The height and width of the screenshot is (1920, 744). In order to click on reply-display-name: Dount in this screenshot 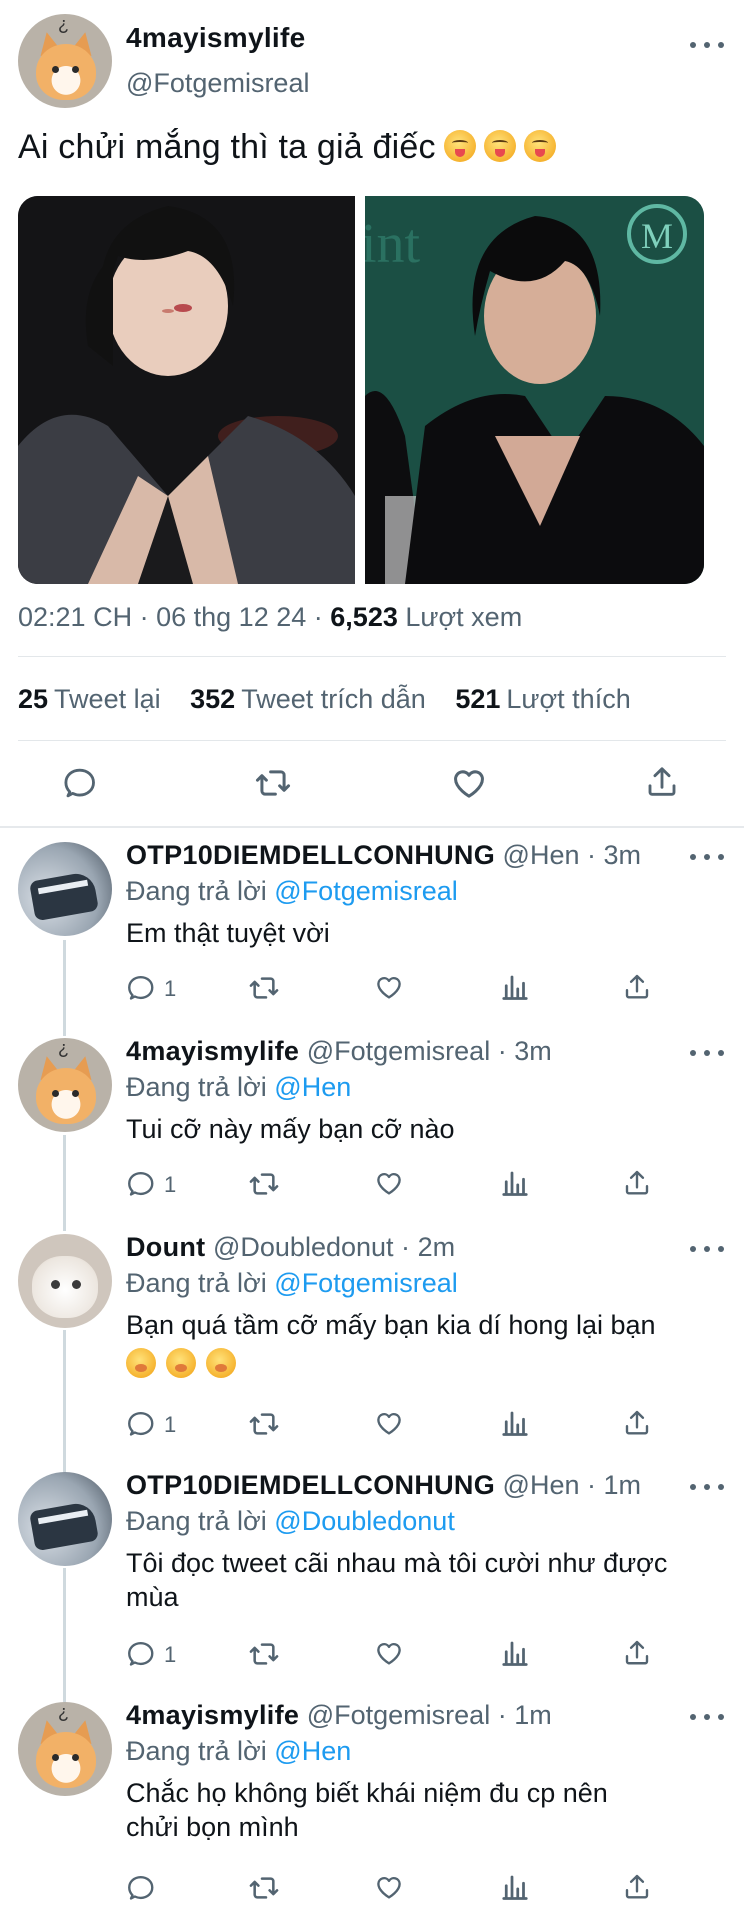, I will do `click(165, 1247)`.